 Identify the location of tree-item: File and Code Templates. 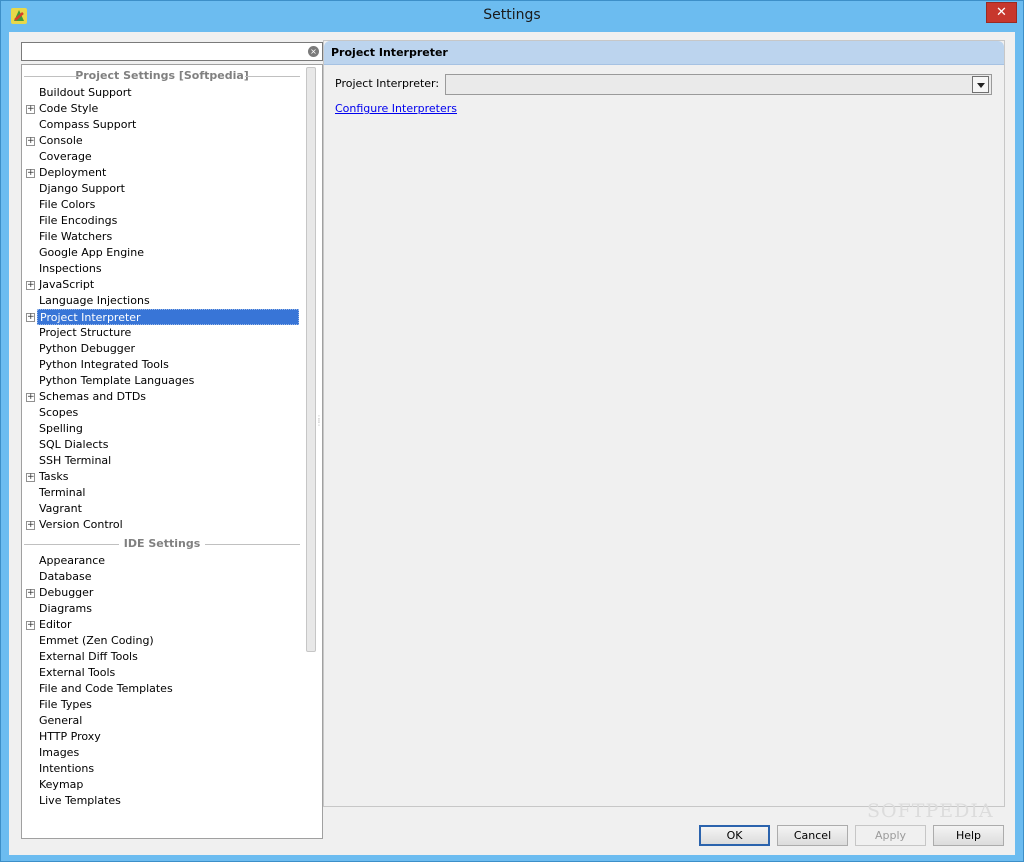
(163, 689).